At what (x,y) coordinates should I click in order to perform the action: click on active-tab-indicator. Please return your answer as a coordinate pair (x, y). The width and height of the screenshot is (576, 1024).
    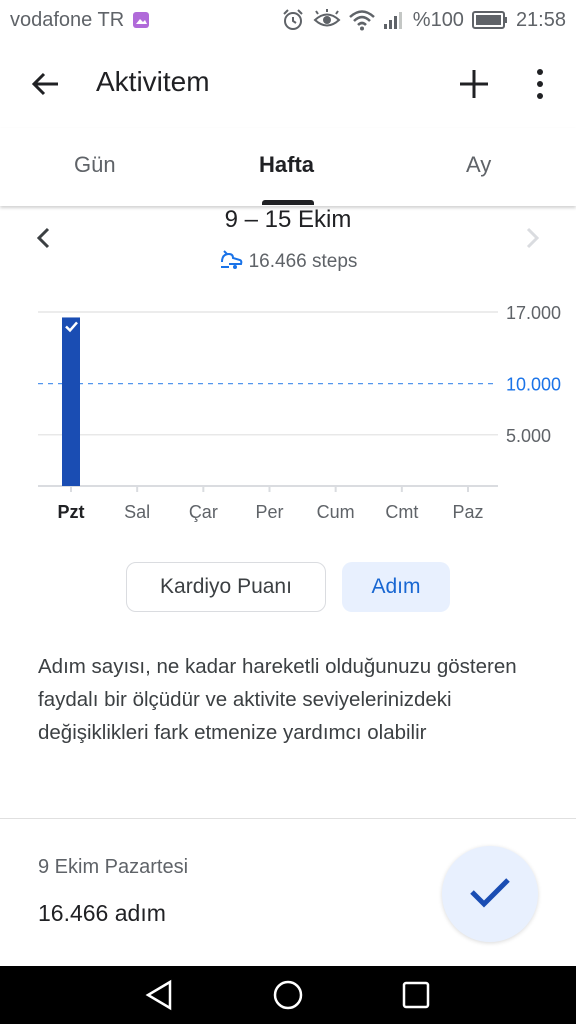
    Looking at the image, I should click on (288, 202).